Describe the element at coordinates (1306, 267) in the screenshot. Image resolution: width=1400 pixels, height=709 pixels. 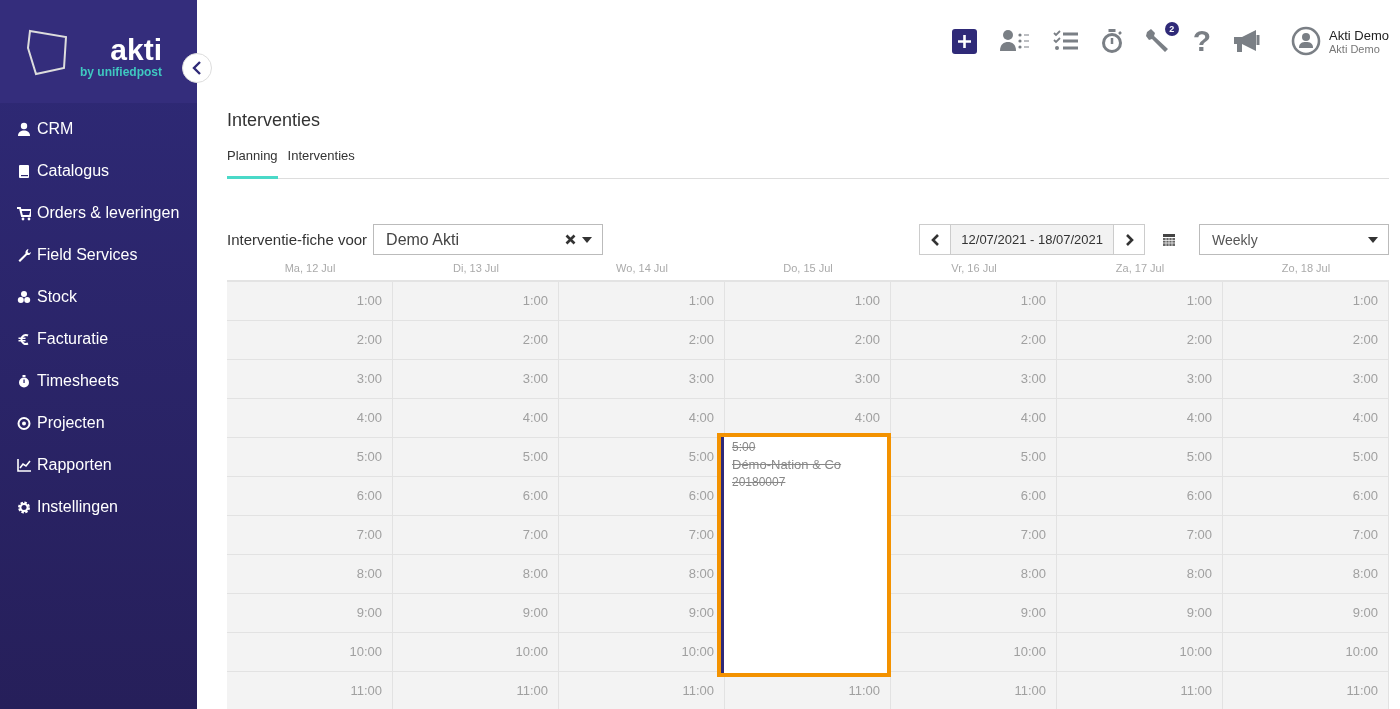
I see `day-header: Zo, 18 Jul` at that location.